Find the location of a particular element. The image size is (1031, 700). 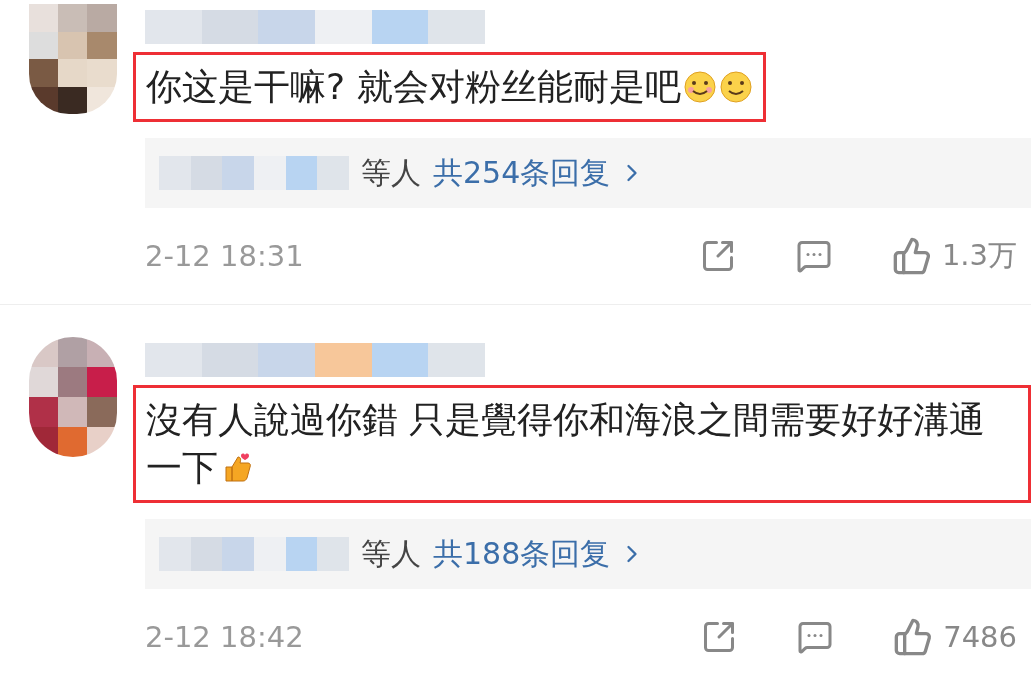

view-replies-link: 共254条回复 is located at coordinates (540, 173).